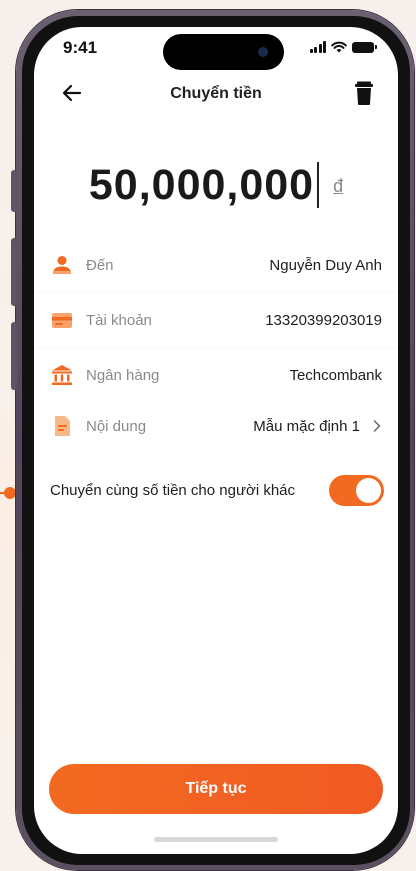 The width and height of the screenshot is (416, 871). Describe the element at coordinates (364, 47) in the screenshot. I see `battery-icon` at that location.